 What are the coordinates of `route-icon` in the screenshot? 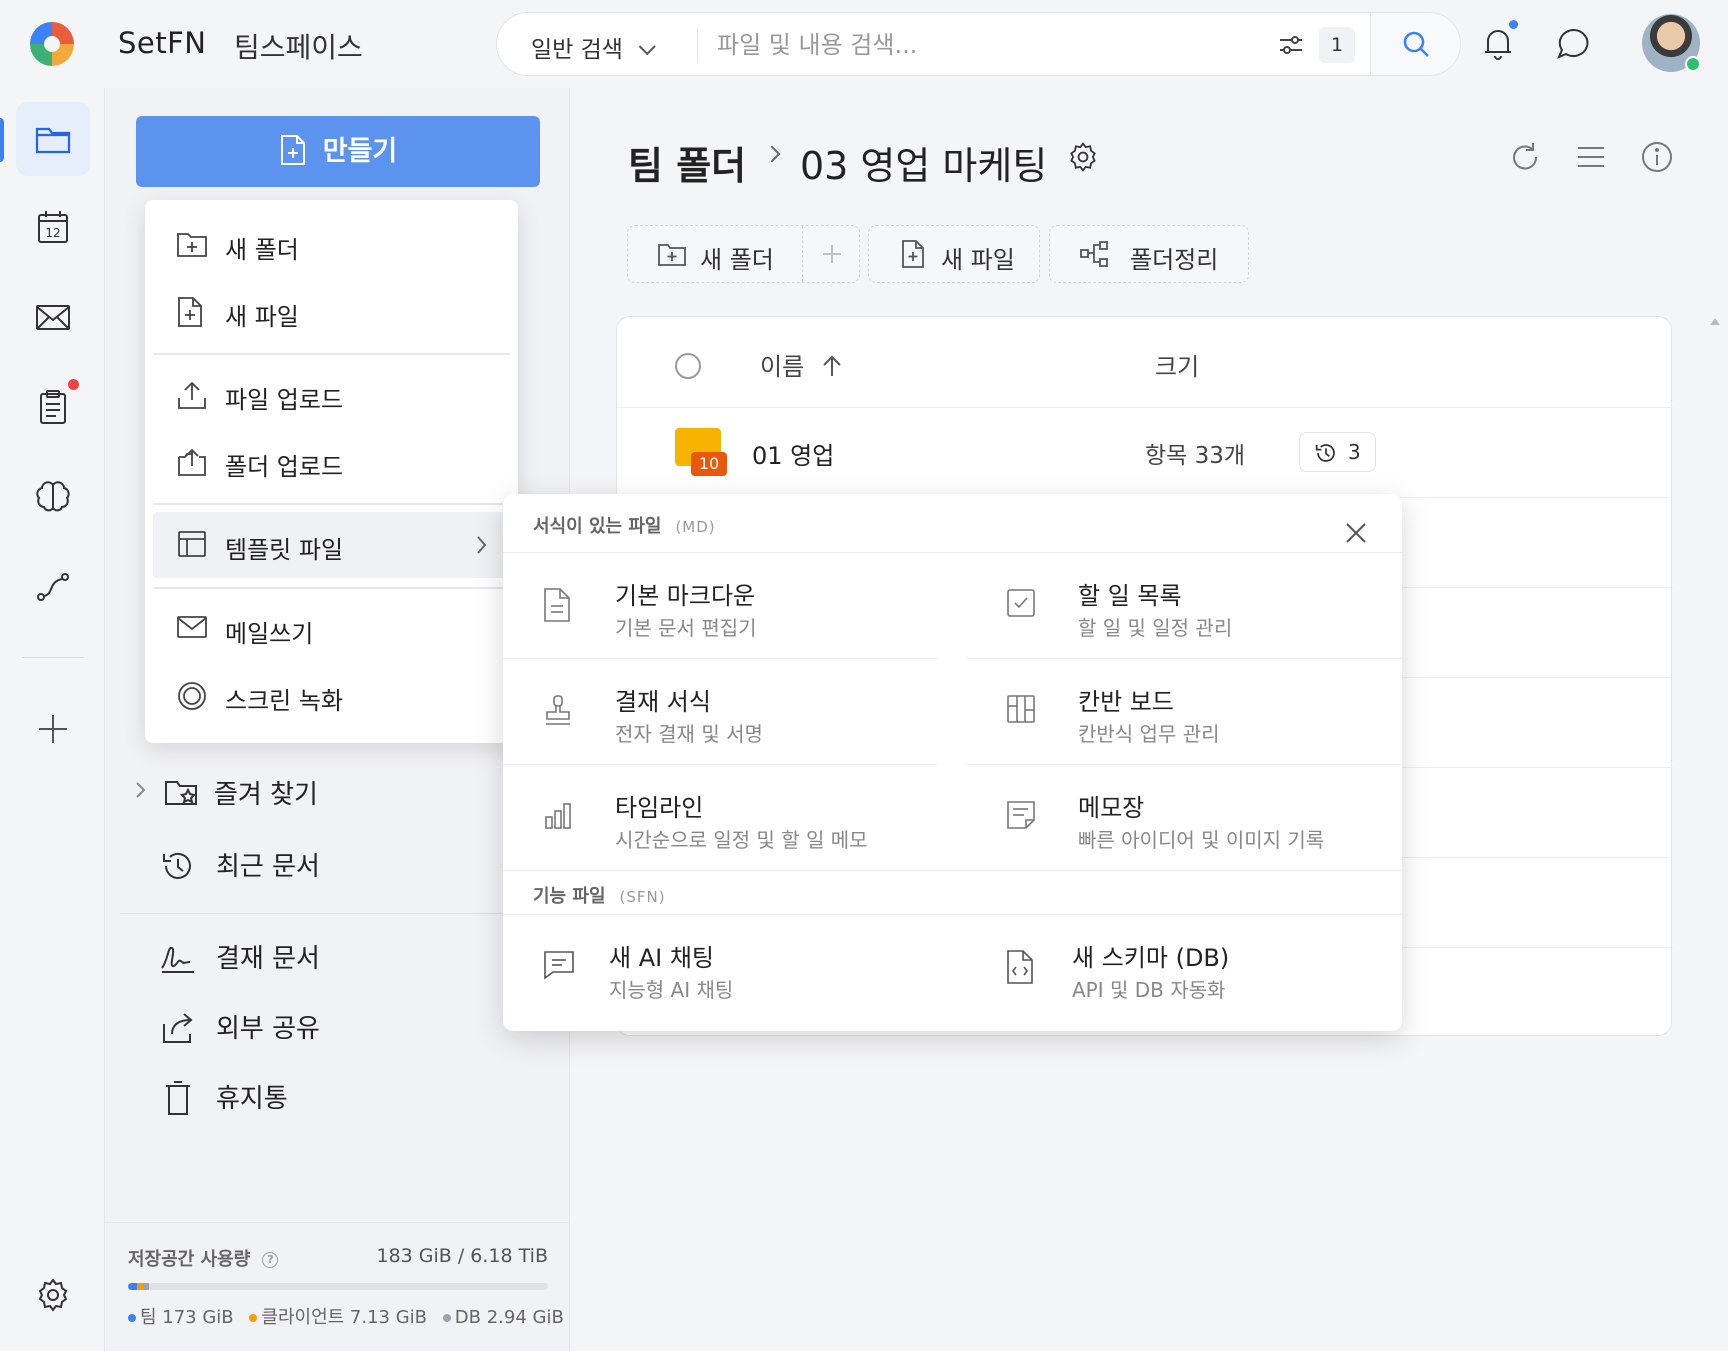 It's located at (53, 587).